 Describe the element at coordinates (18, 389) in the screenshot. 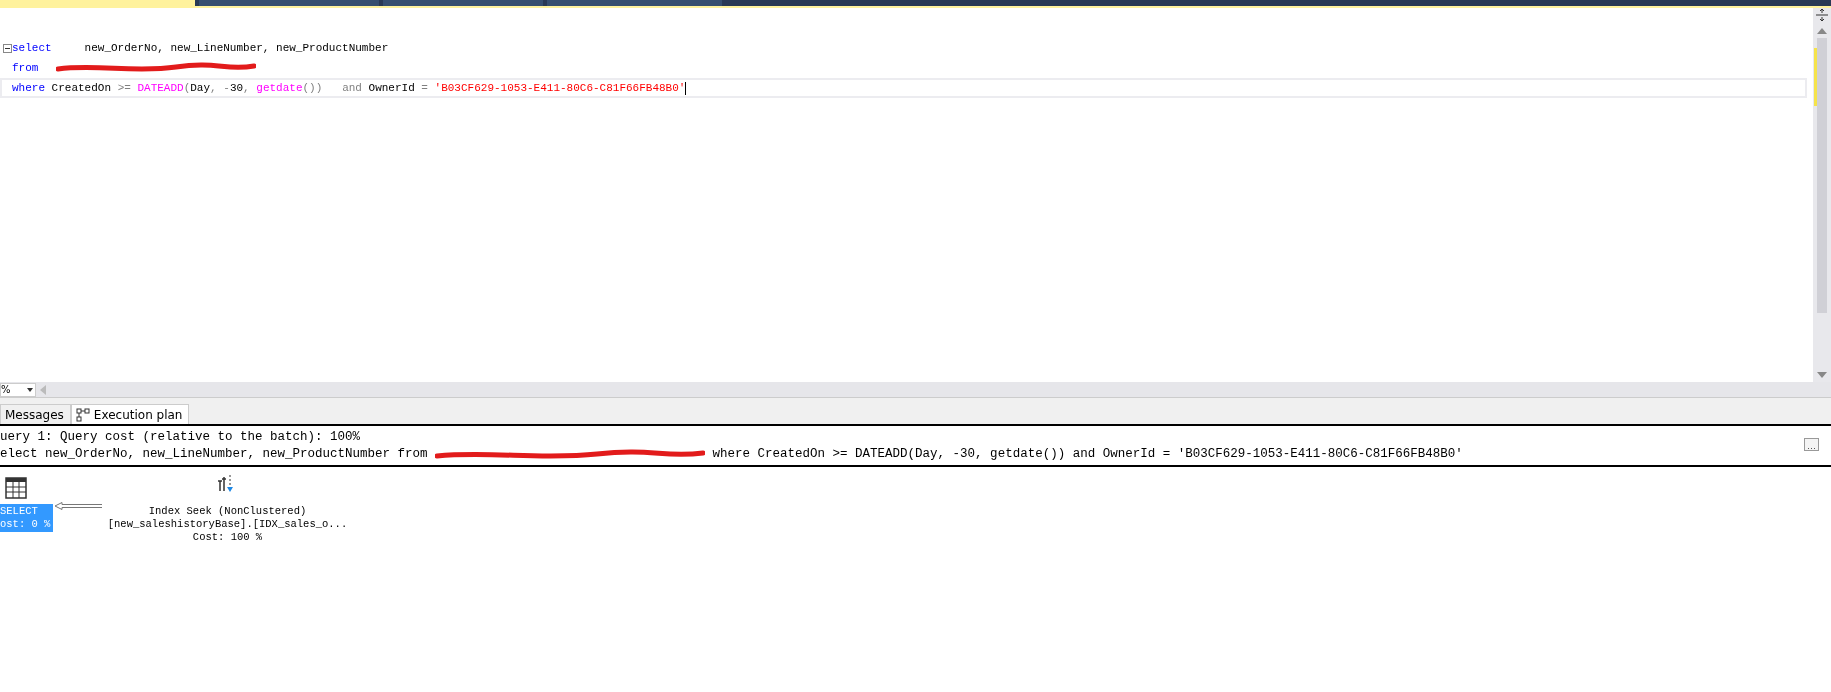

I see `zoom-dropdown: %` at that location.